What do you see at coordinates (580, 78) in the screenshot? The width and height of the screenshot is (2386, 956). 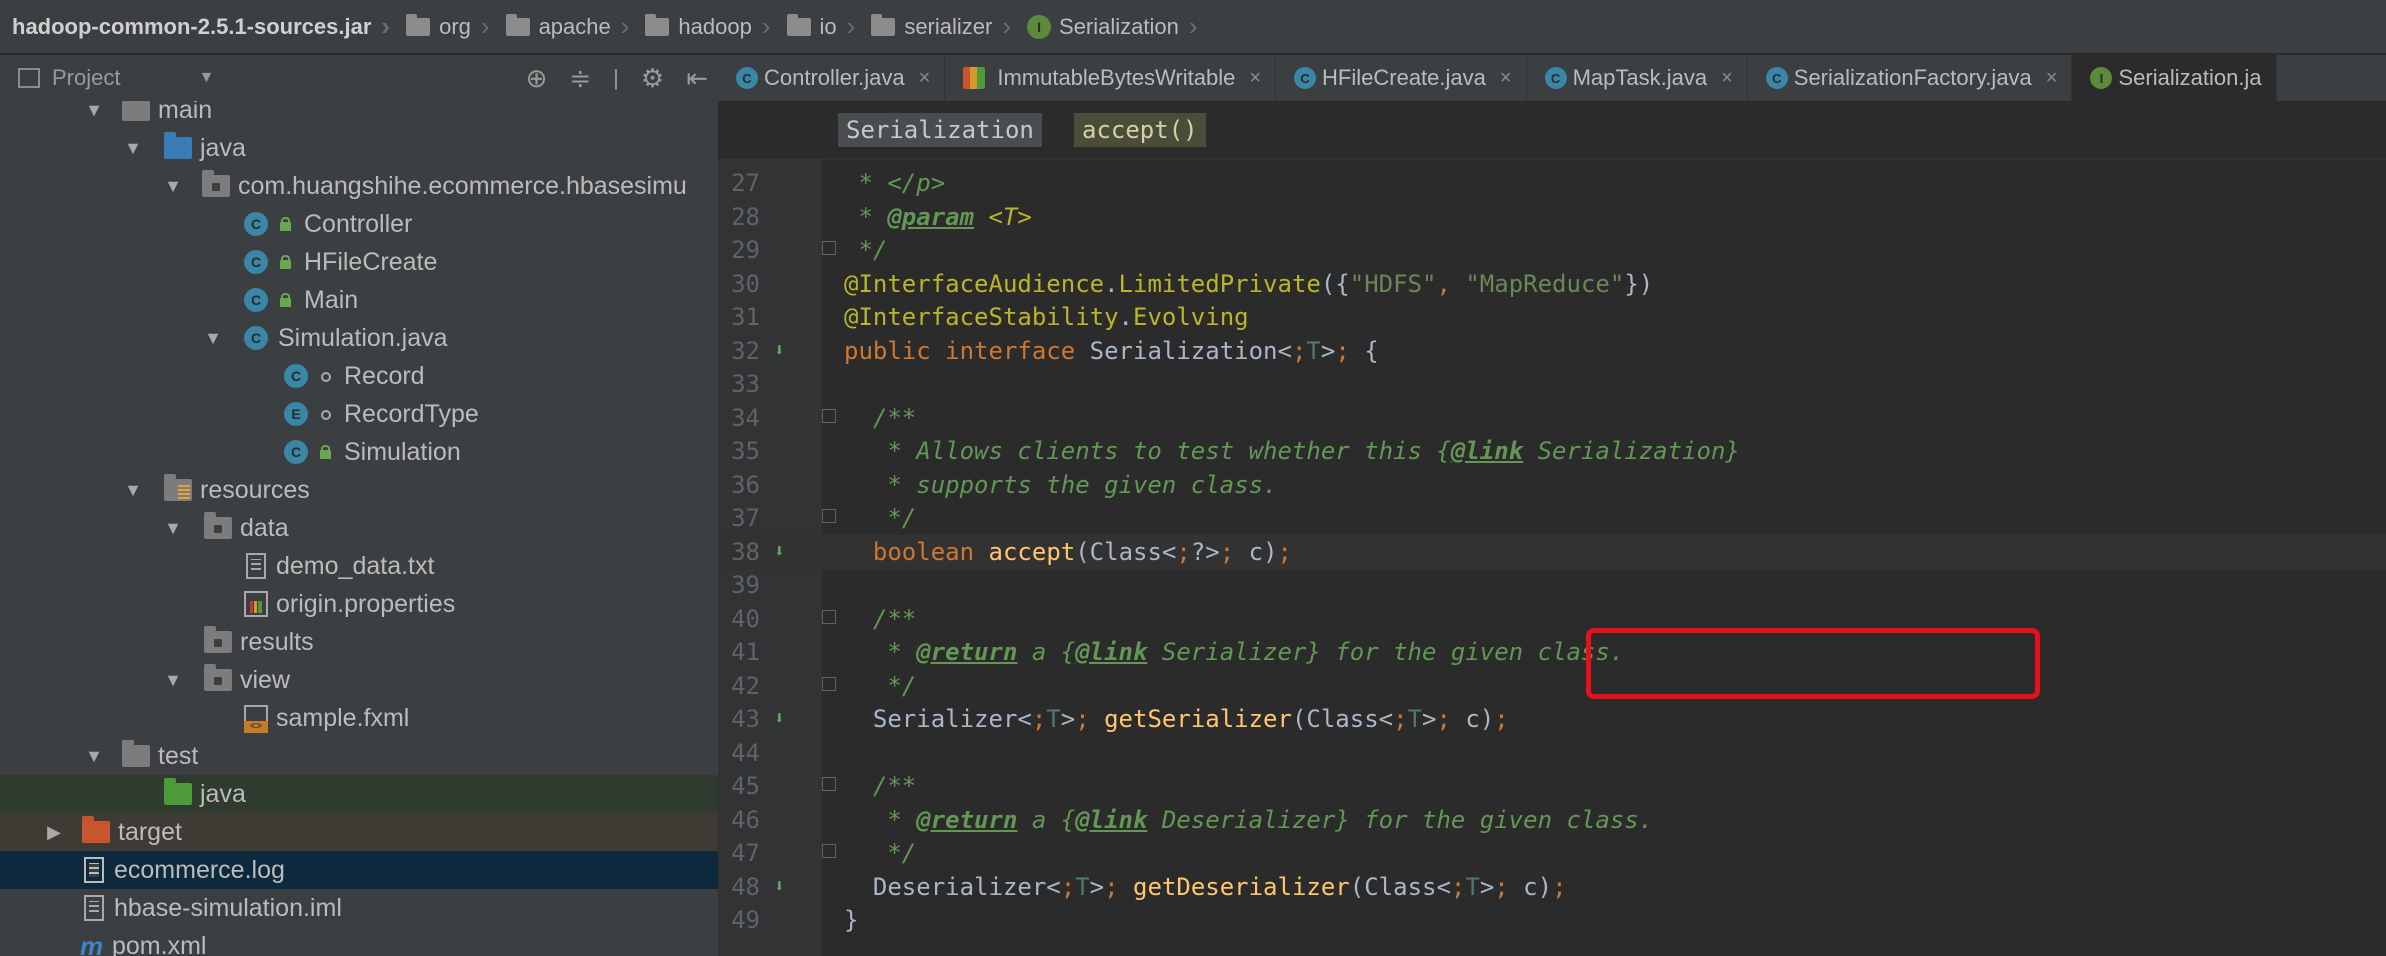 I see `collapse-all-icon: ≑` at bounding box center [580, 78].